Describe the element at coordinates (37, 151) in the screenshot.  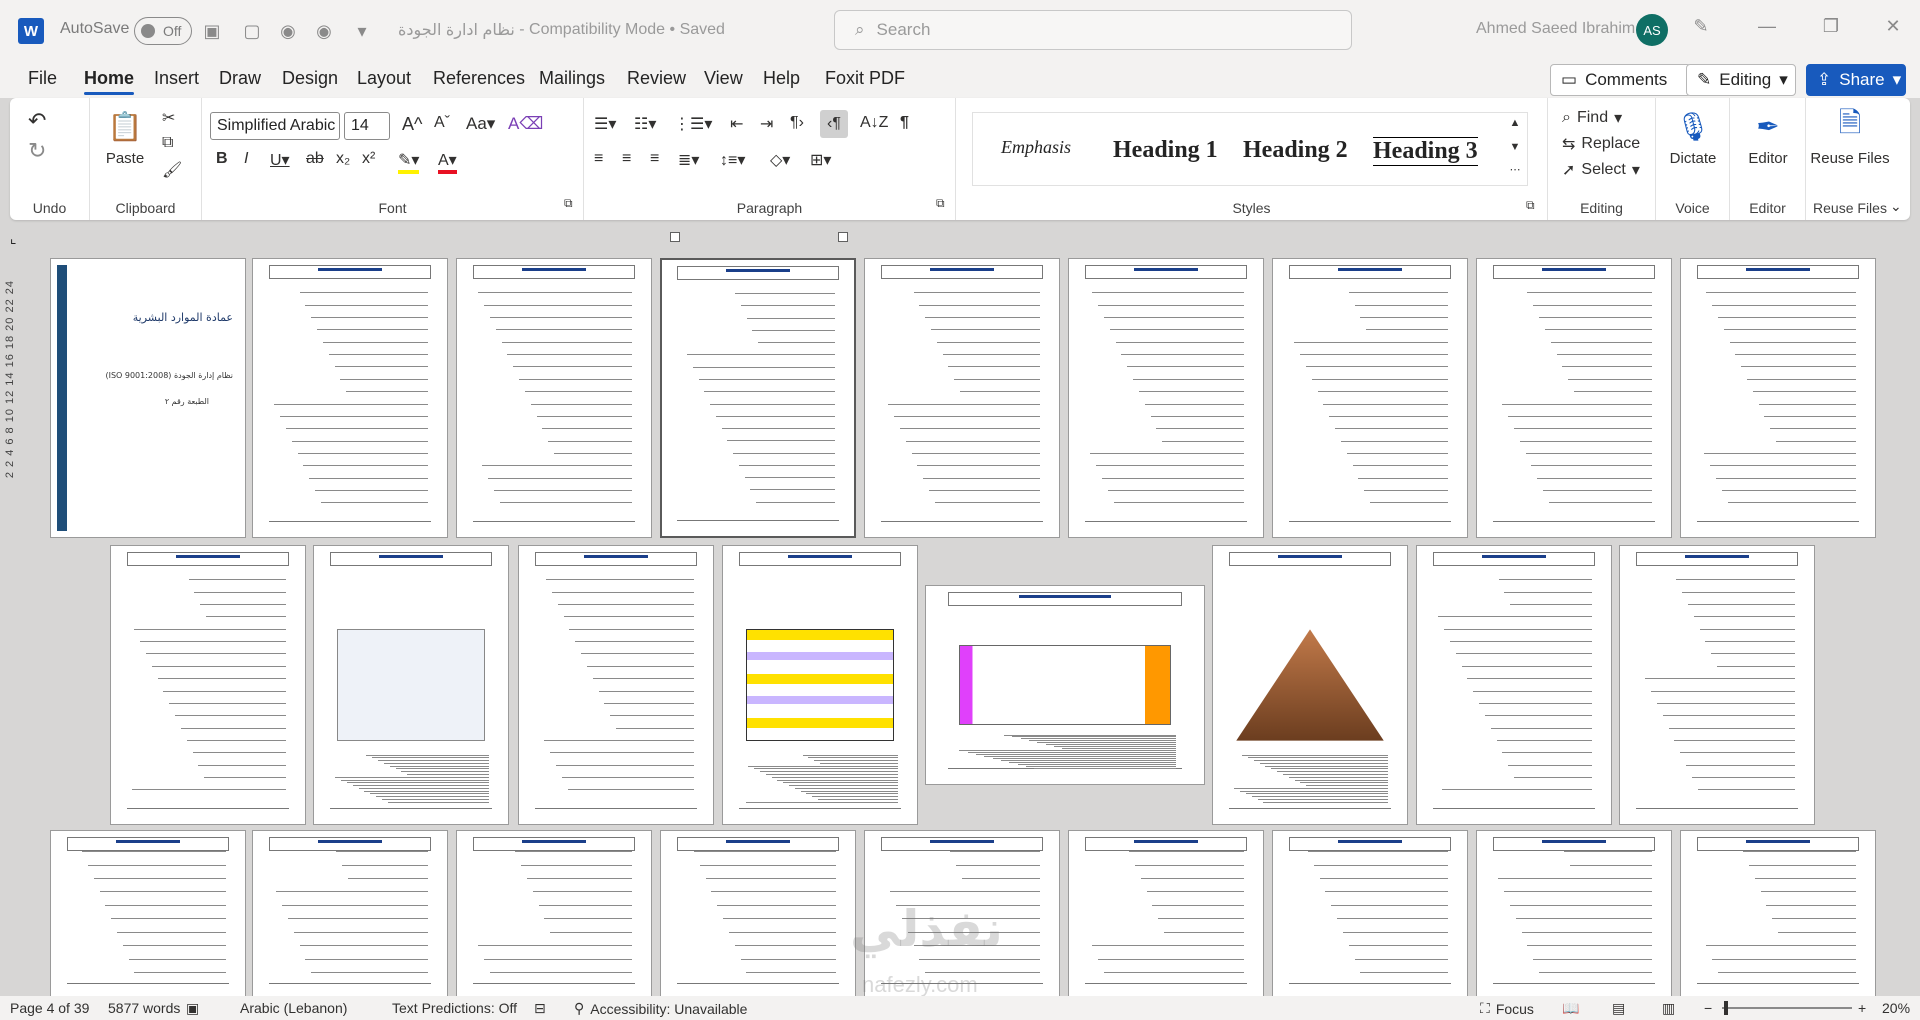
I see `redo-icon: ↻` at that location.